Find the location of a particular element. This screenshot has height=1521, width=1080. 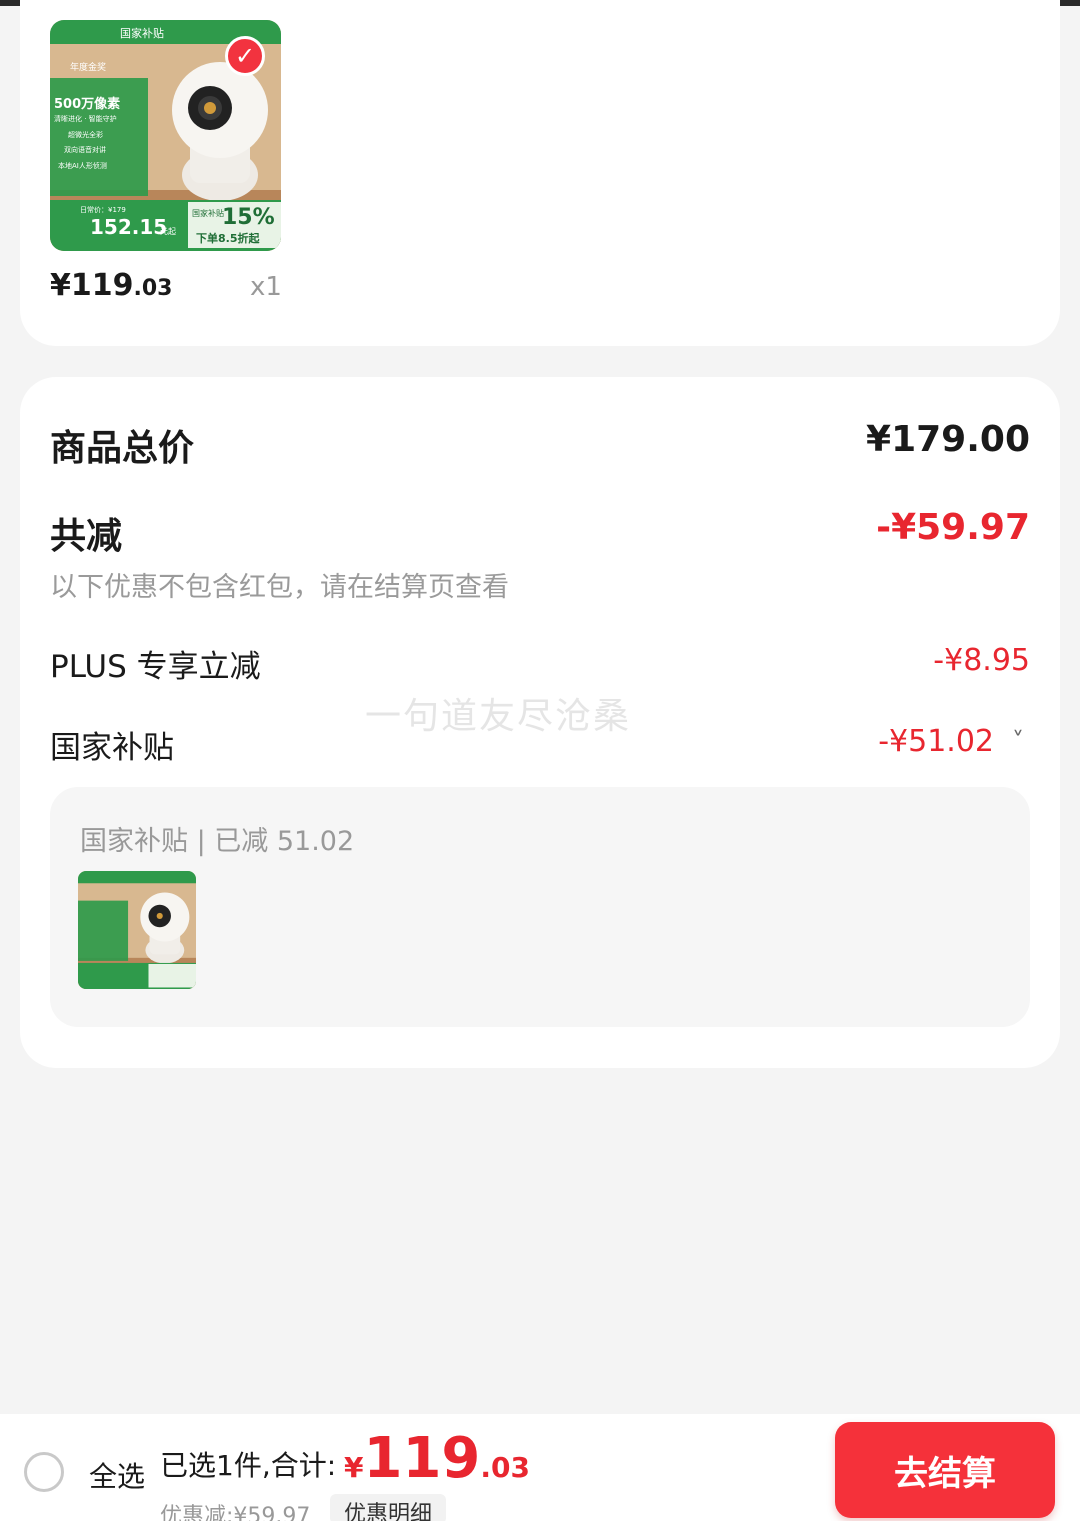

reduction-note: 以下优惠不包含红包，请在结算页查看 is located at coordinates (279, 587).